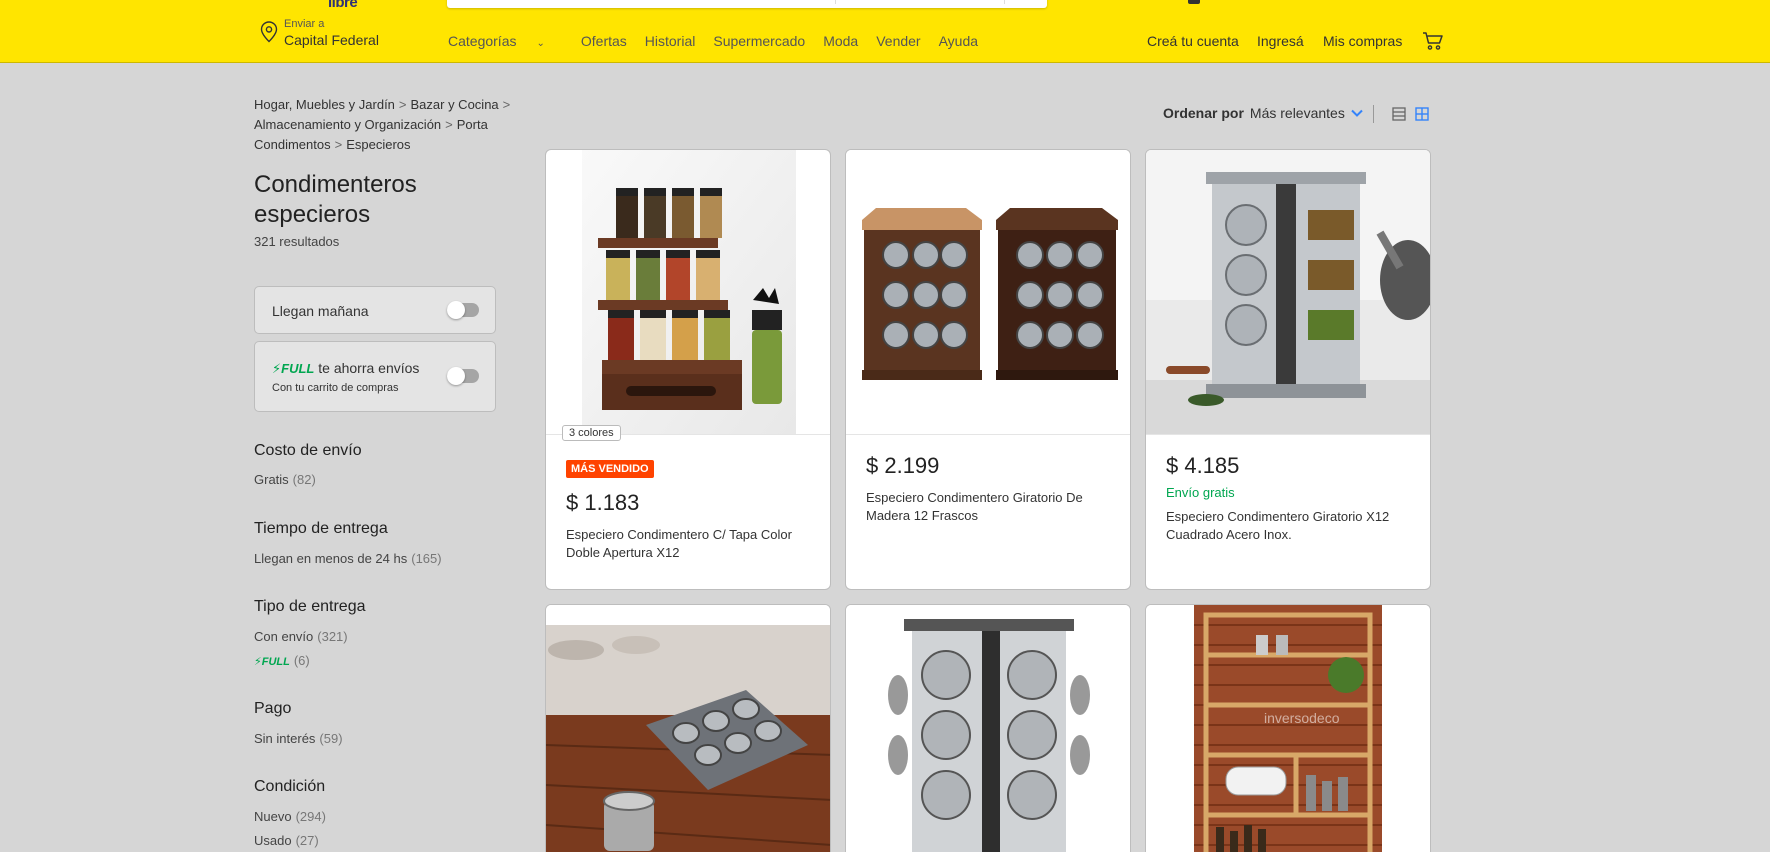 The height and width of the screenshot is (852, 1770). I want to click on filter-label: Llegan mañana, so click(320, 311).